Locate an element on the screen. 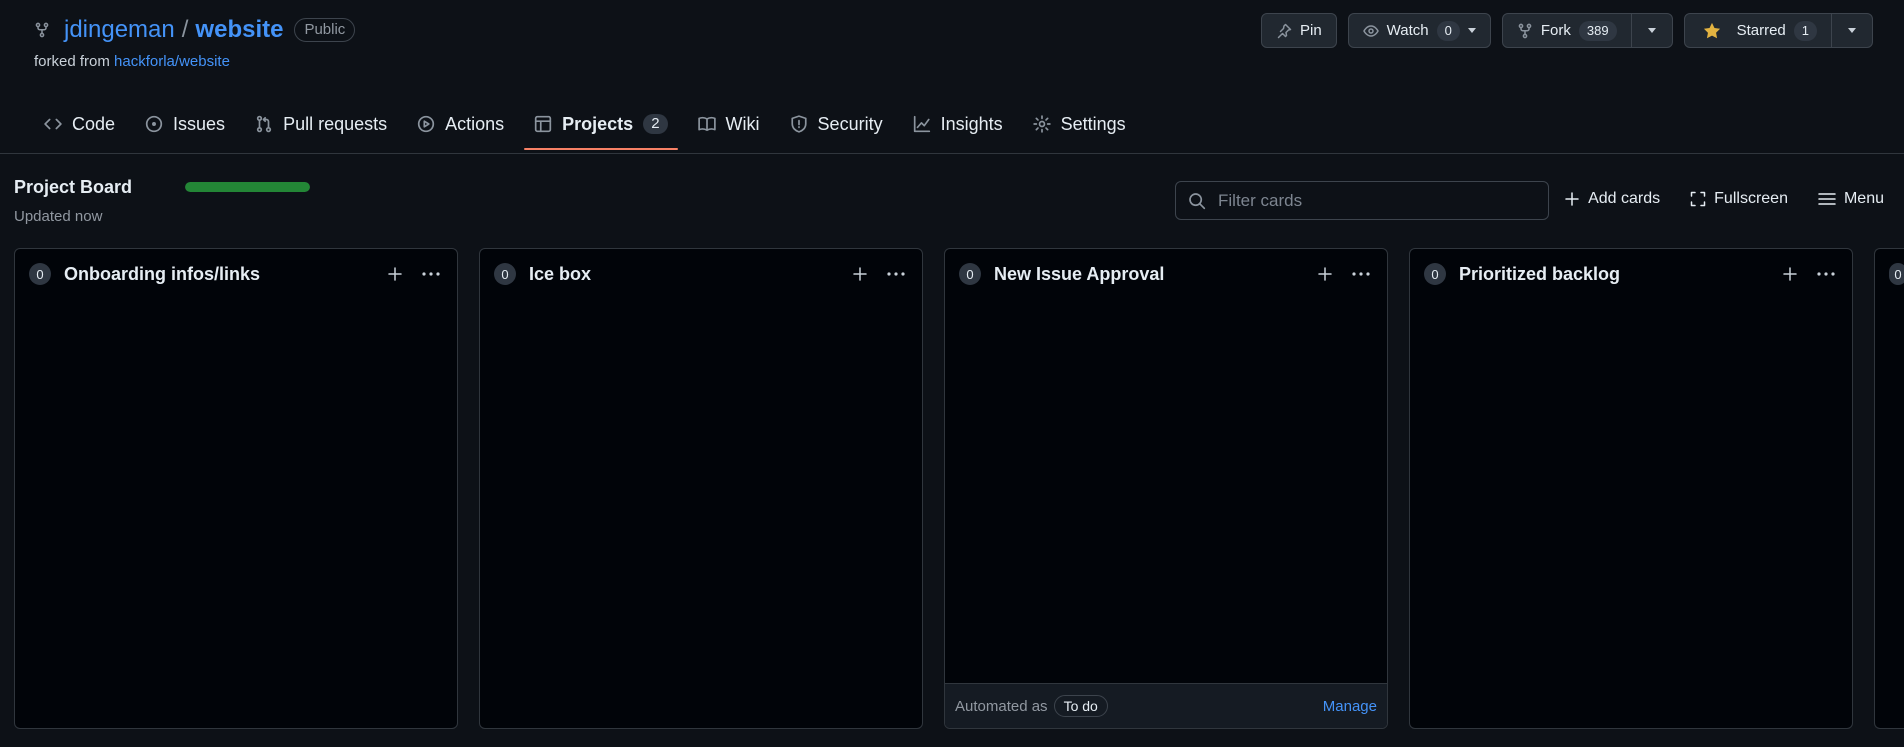 The width and height of the screenshot is (1904, 747). add-cards-button: Add cards is located at coordinates (1612, 199).